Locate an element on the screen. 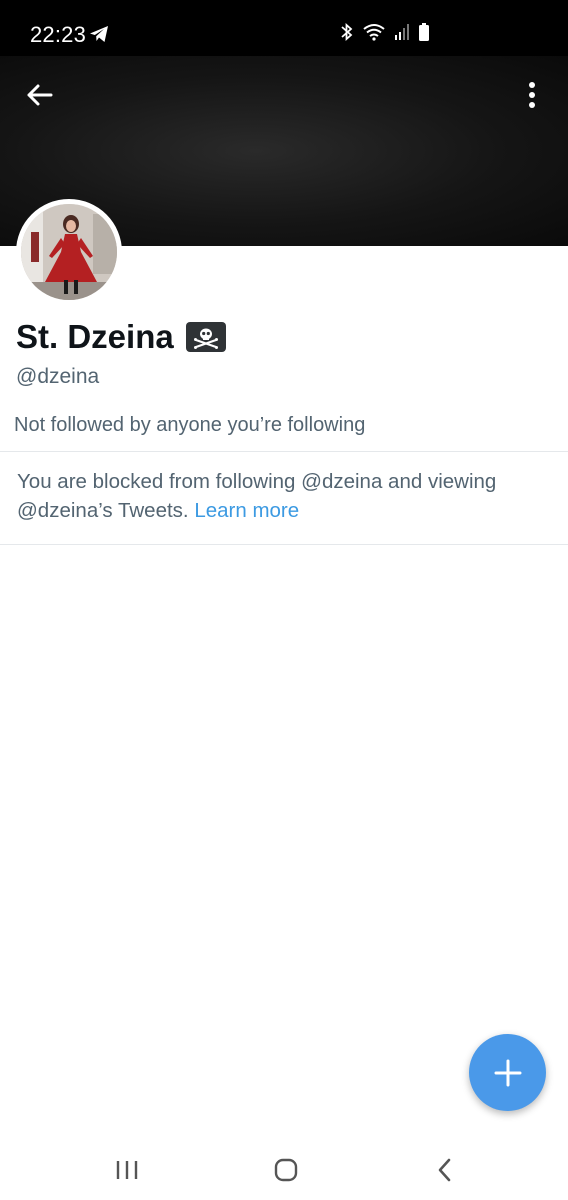 The width and height of the screenshot is (568, 1200). signal-icon is located at coordinates (402, 32).